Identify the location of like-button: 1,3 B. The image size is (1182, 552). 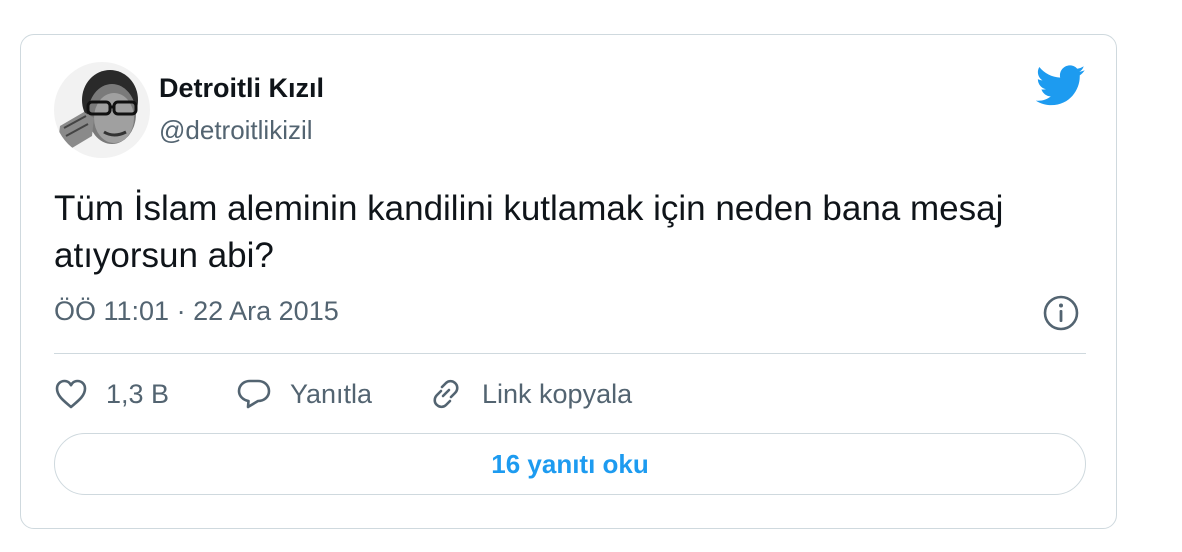
(145, 394).